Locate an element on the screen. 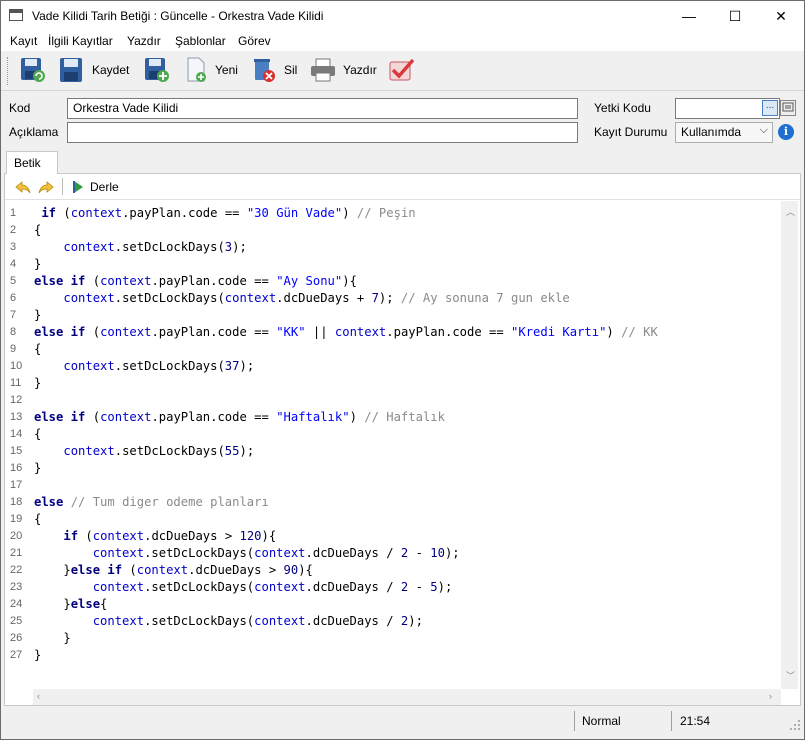  code-line: 16} is located at coordinates (390, 468).